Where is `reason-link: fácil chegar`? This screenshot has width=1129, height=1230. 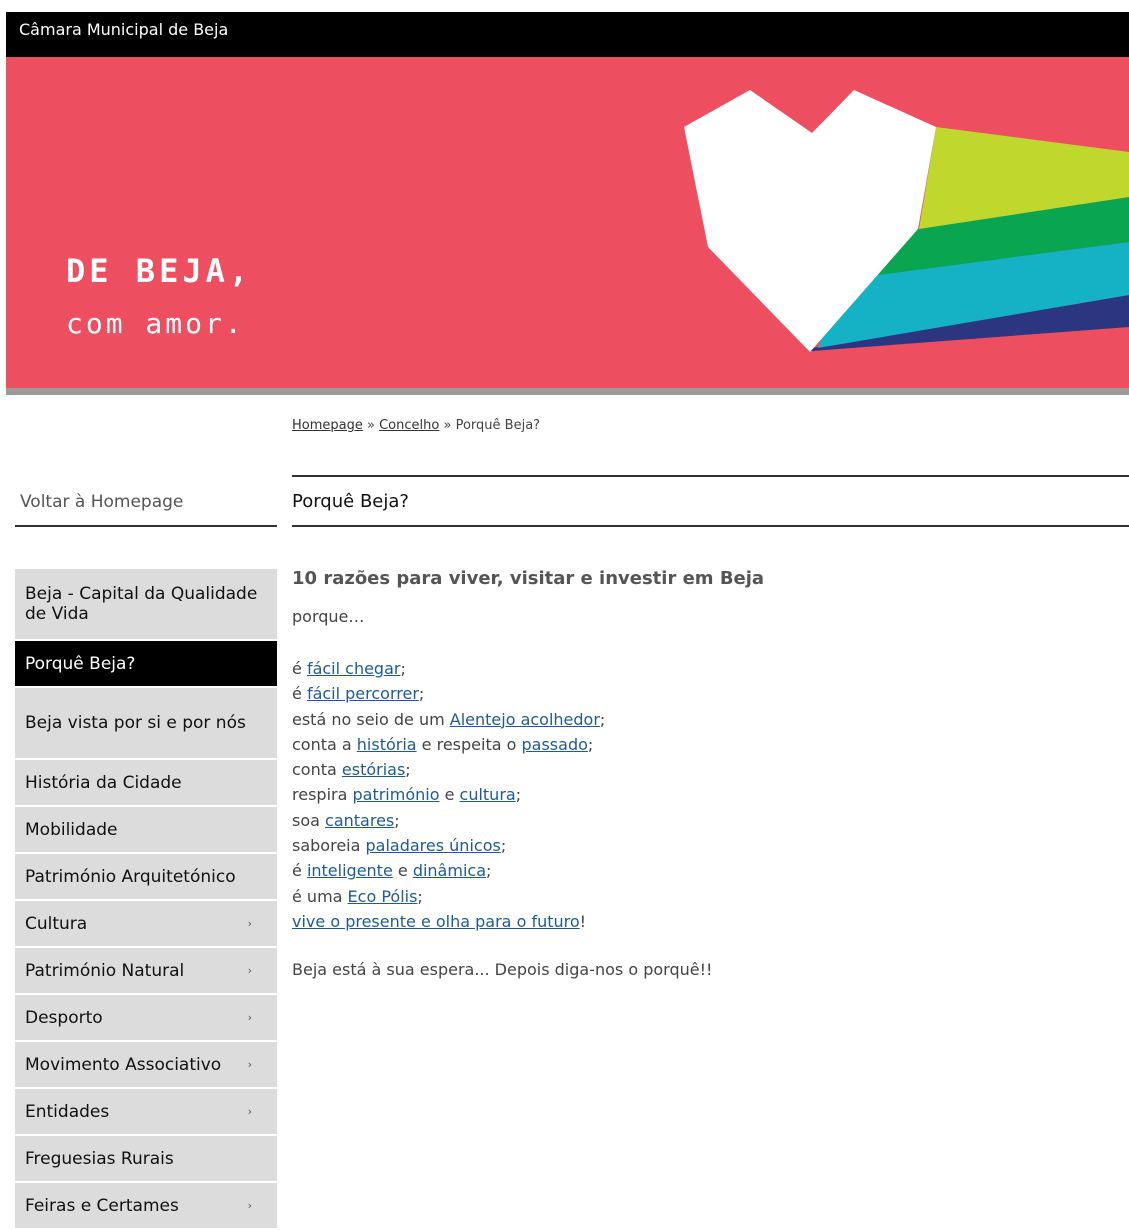
reason-link: fácil chegar is located at coordinates (354, 668).